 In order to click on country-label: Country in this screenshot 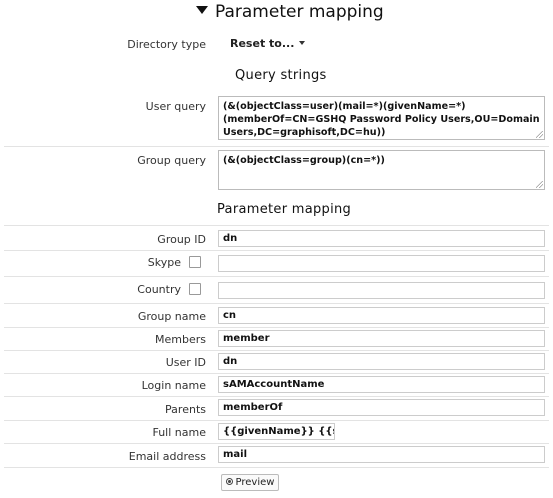, I will do `click(159, 289)`.